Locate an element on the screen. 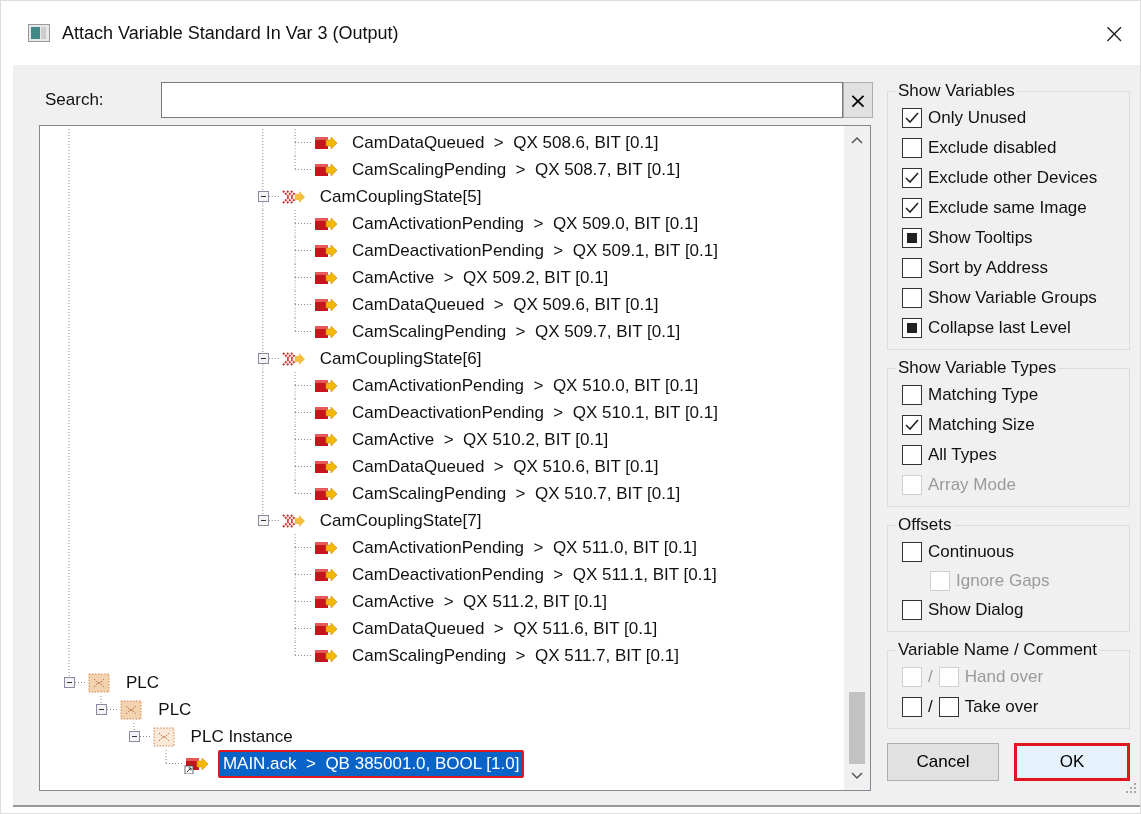 The image size is (1141, 814). option-label: Hand over is located at coordinates (1004, 677).